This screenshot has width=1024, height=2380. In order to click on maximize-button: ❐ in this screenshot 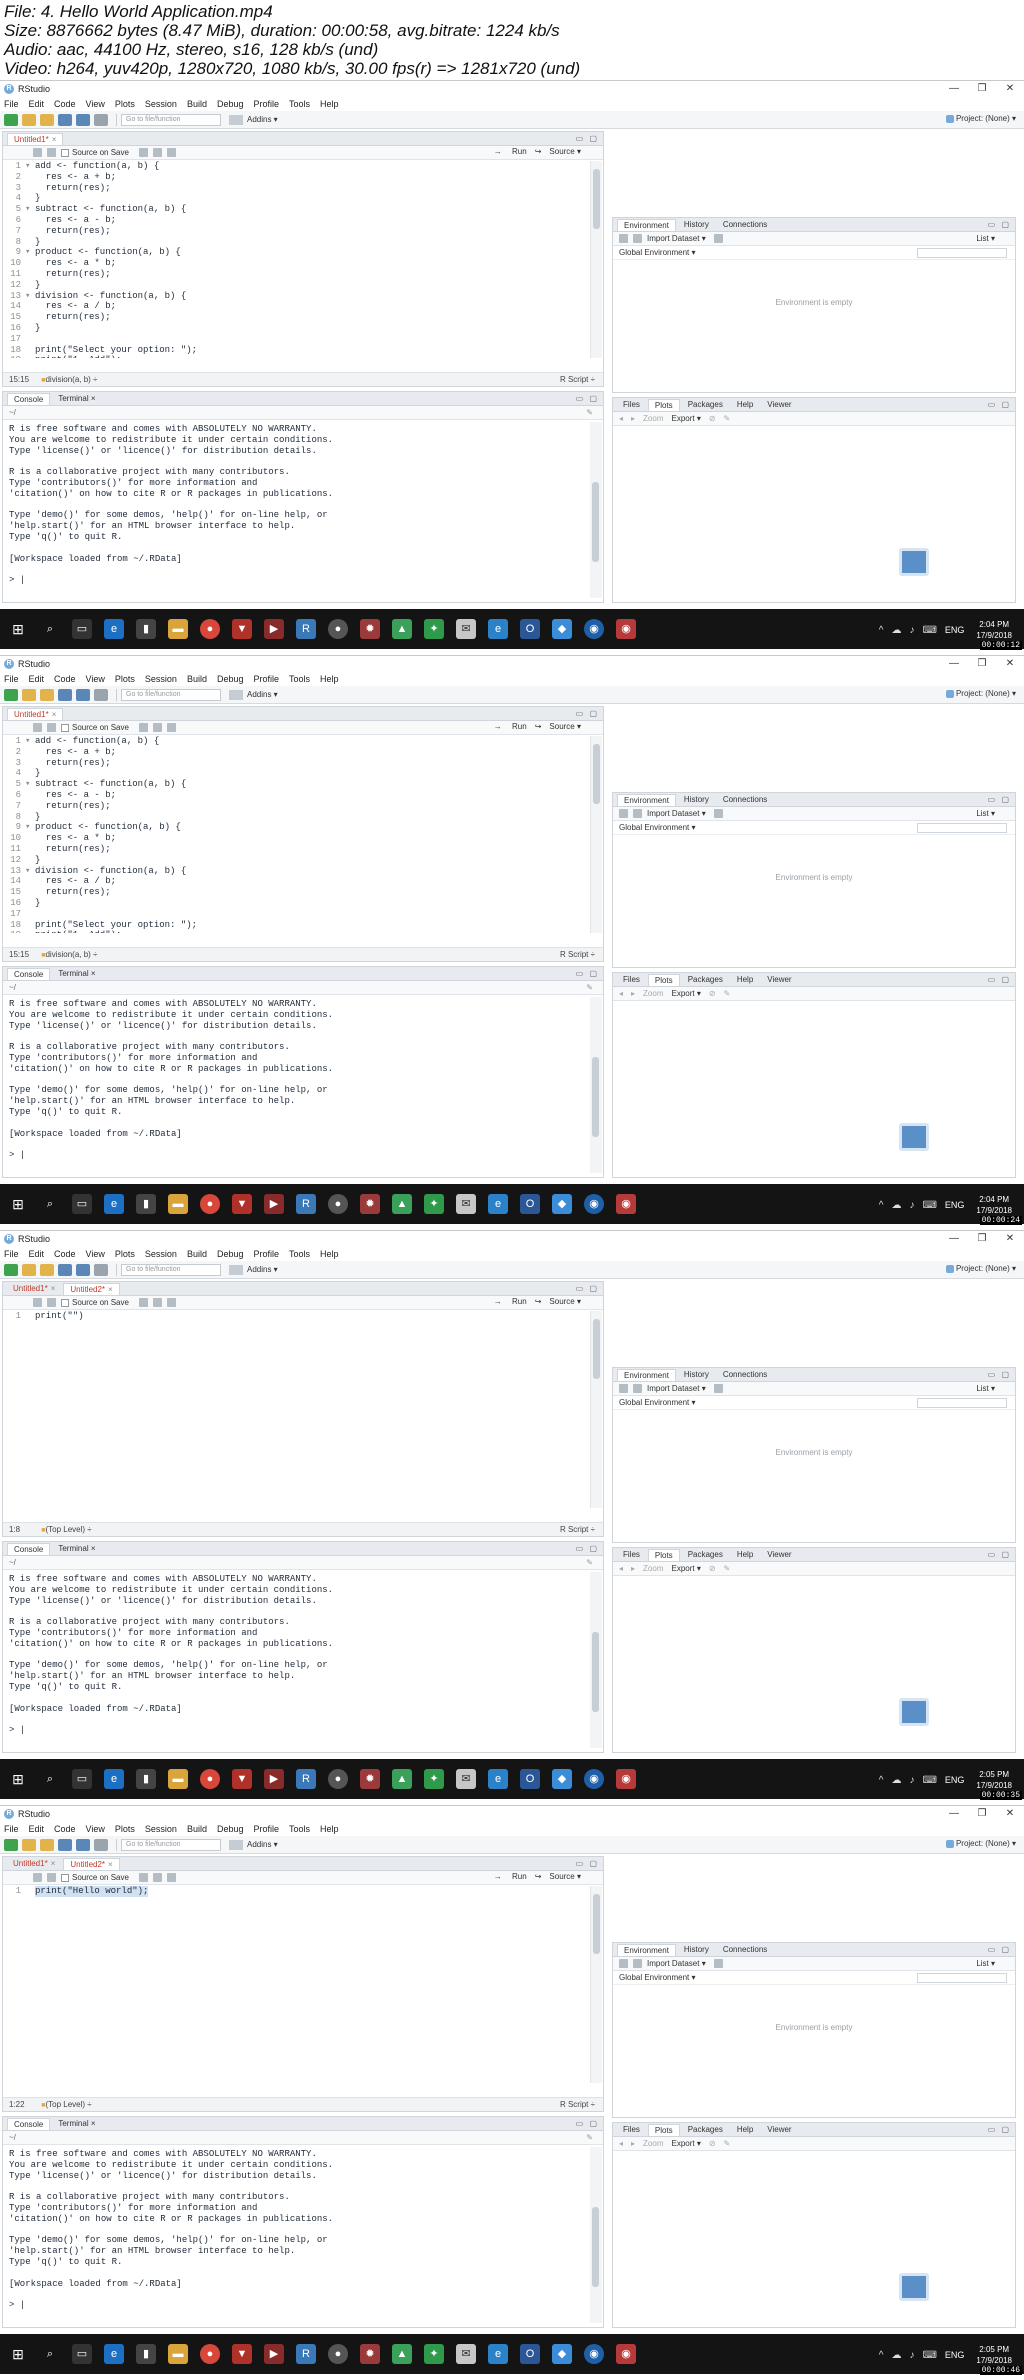, I will do `click(982, 664)`.